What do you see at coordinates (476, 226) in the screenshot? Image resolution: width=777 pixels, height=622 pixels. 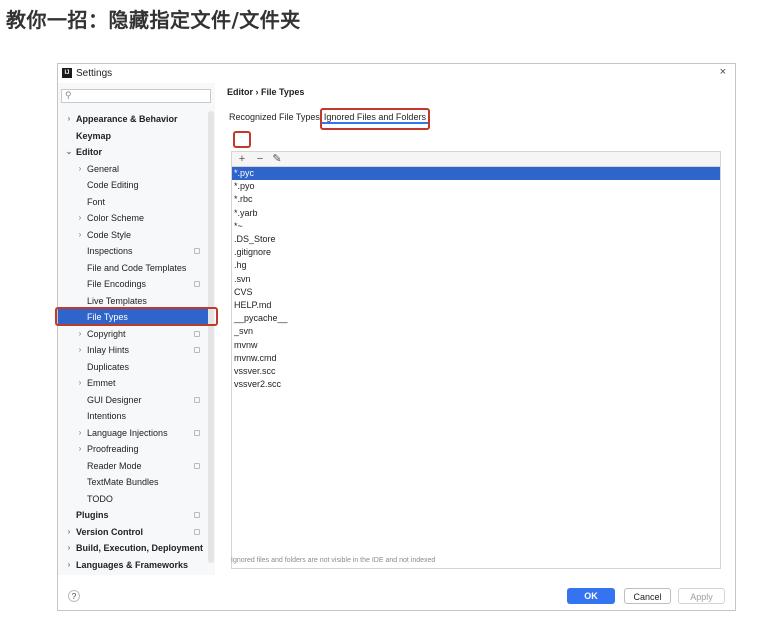 I see `list-item: *~` at bounding box center [476, 226].